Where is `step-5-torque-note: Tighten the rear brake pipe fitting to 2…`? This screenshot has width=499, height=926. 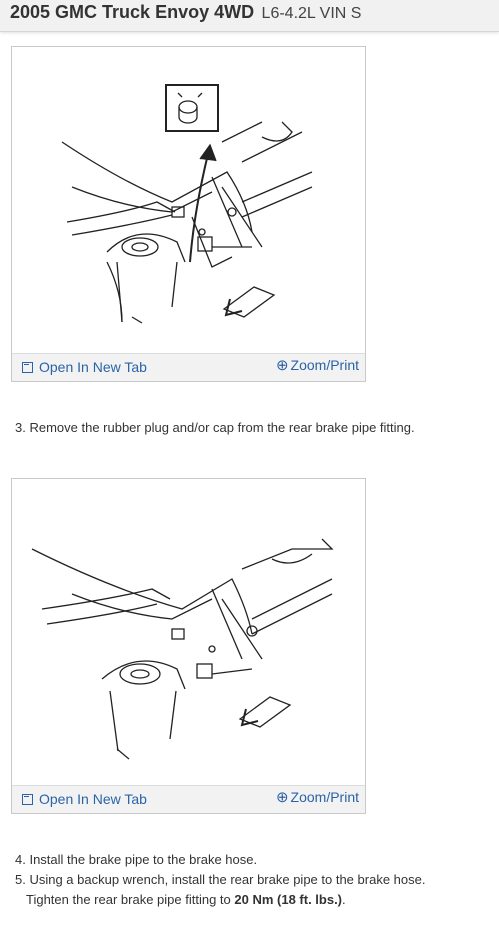
step-5-torque-note: Tighten the rear brake pipe fitting to 2… is located at coordinates (186, 899).